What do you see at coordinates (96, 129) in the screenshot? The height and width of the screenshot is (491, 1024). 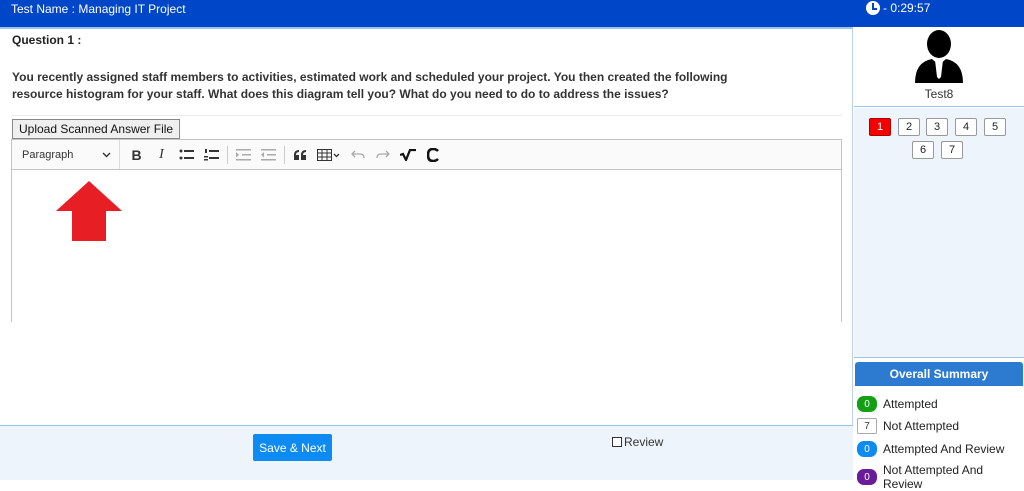 I see `upload-answer-button: Upload Scanned Answer File` at bounding box center [96, 129].